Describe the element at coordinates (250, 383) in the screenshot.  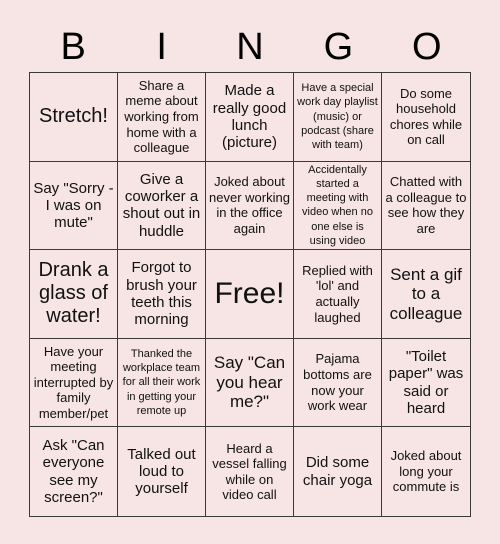
I see `bingo-cell: Say "Can you hear me?"` at that location.